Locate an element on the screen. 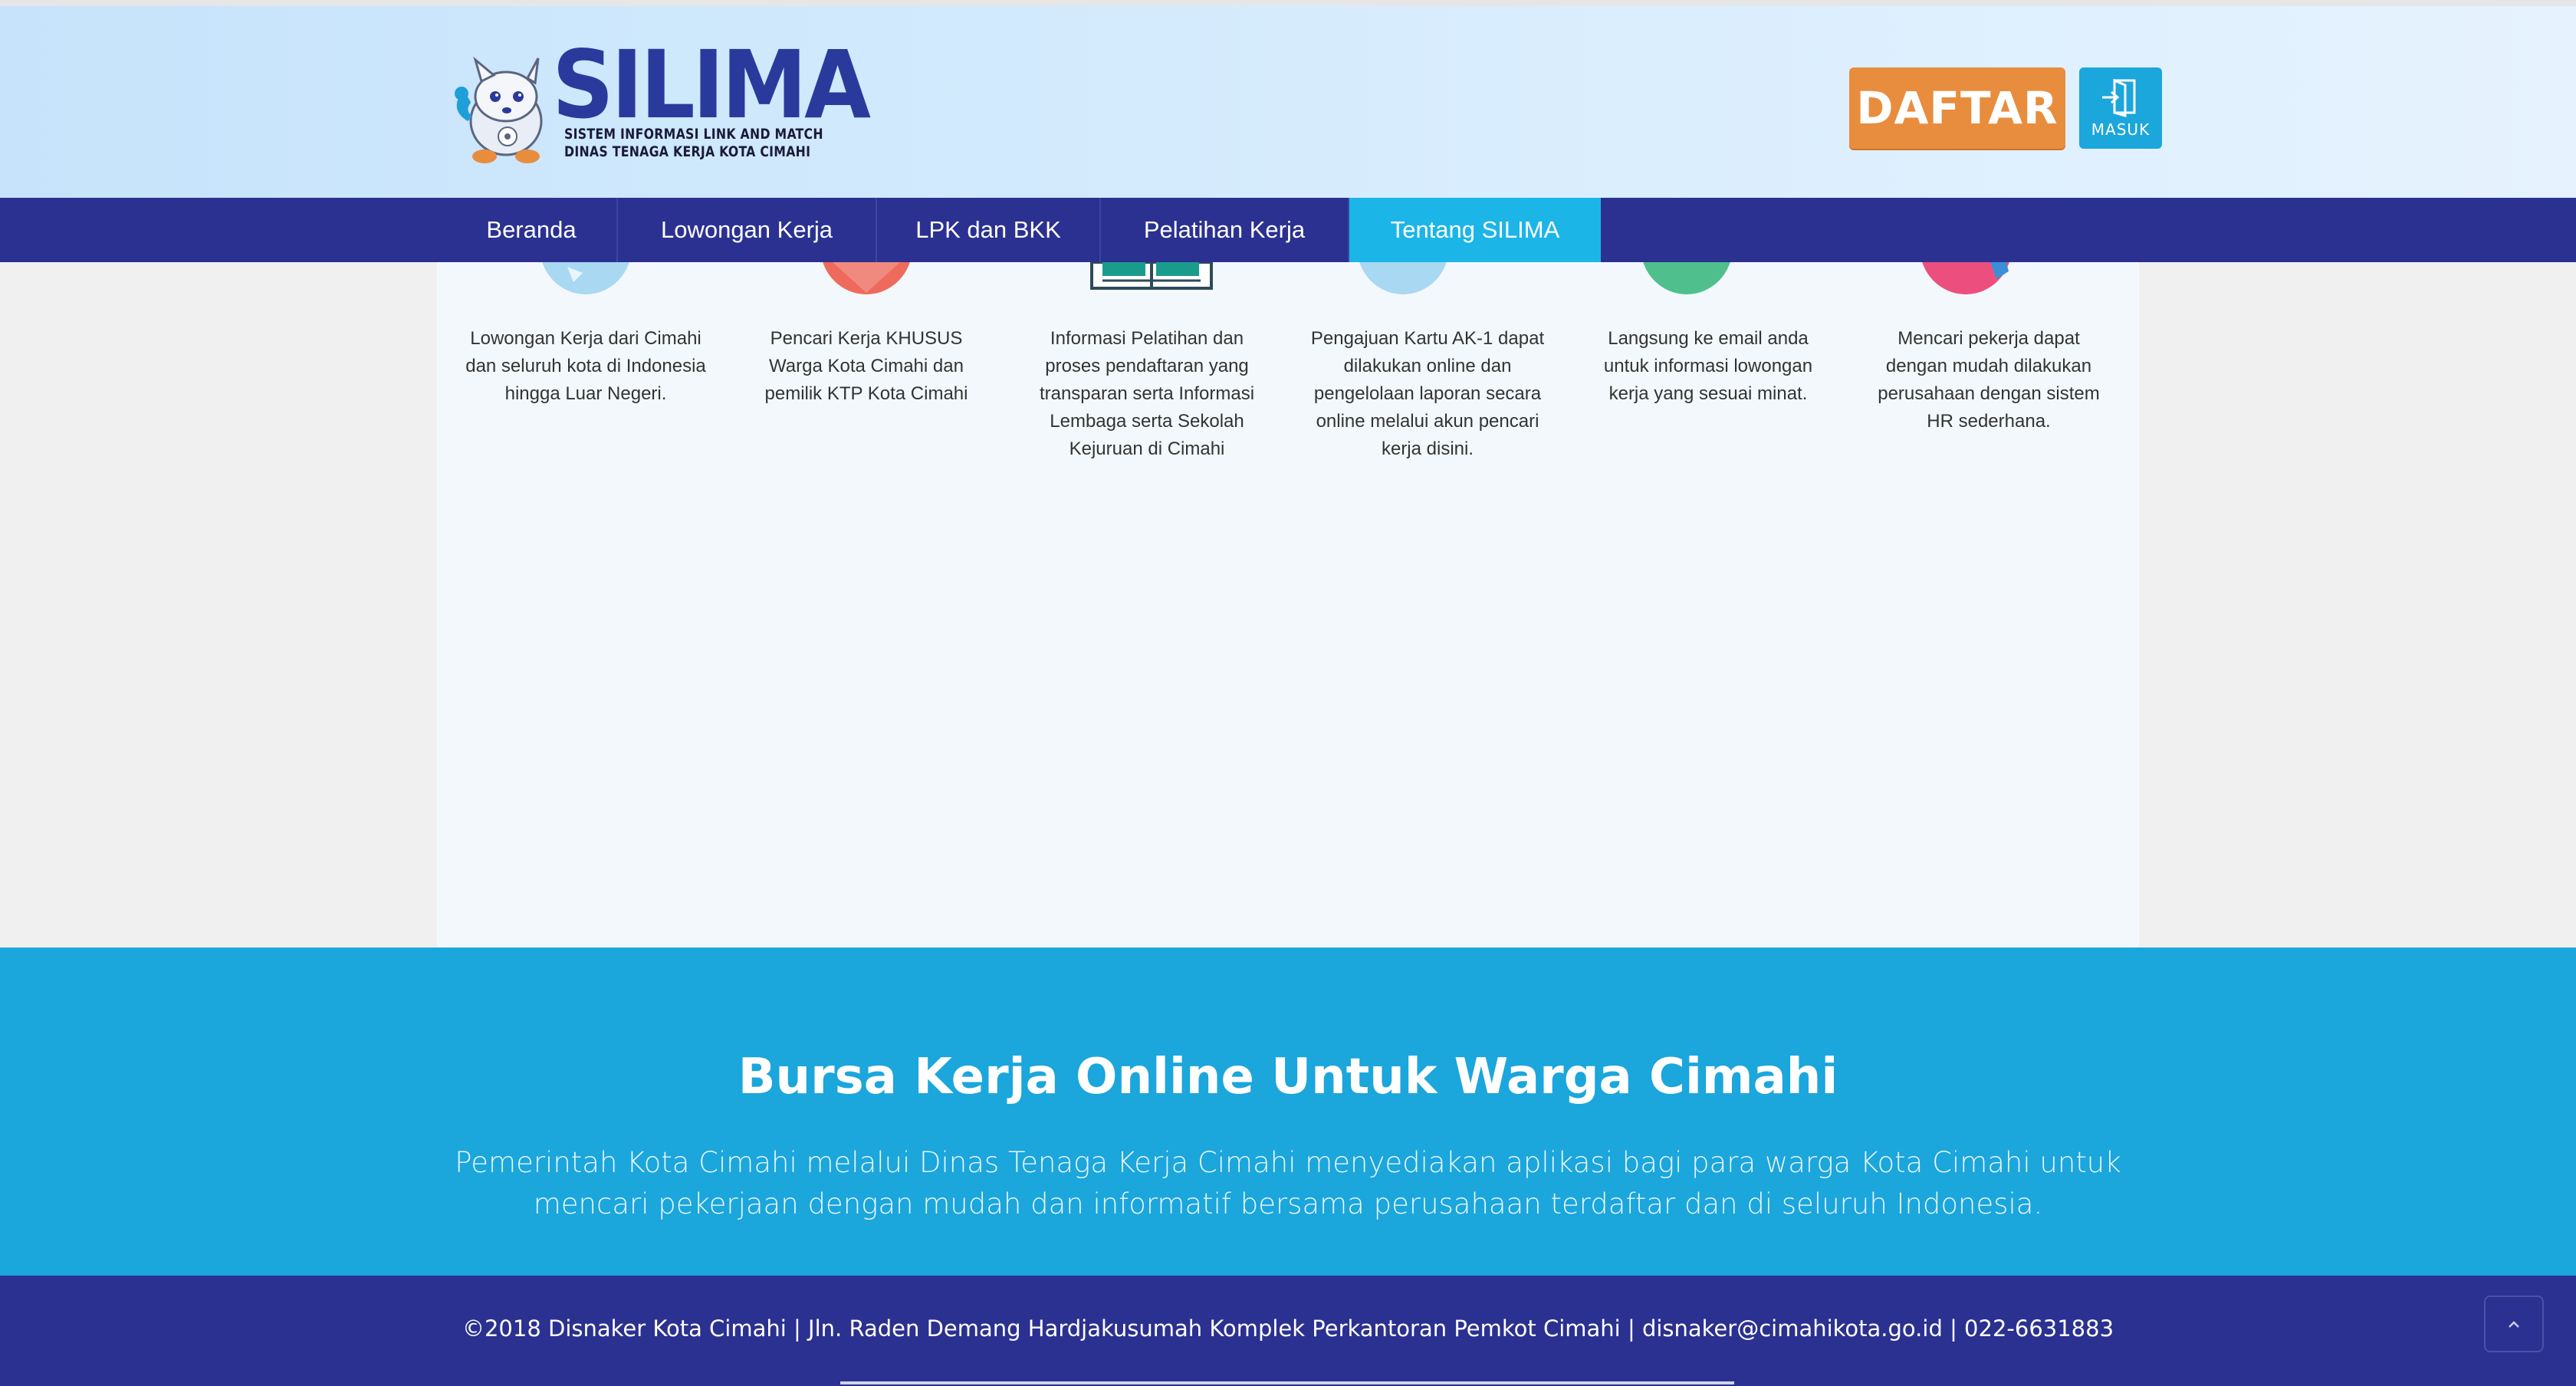 The height and width of the screenshot is (1386, 2576). back-to-top-button is located at coordinates (2514, 1324).